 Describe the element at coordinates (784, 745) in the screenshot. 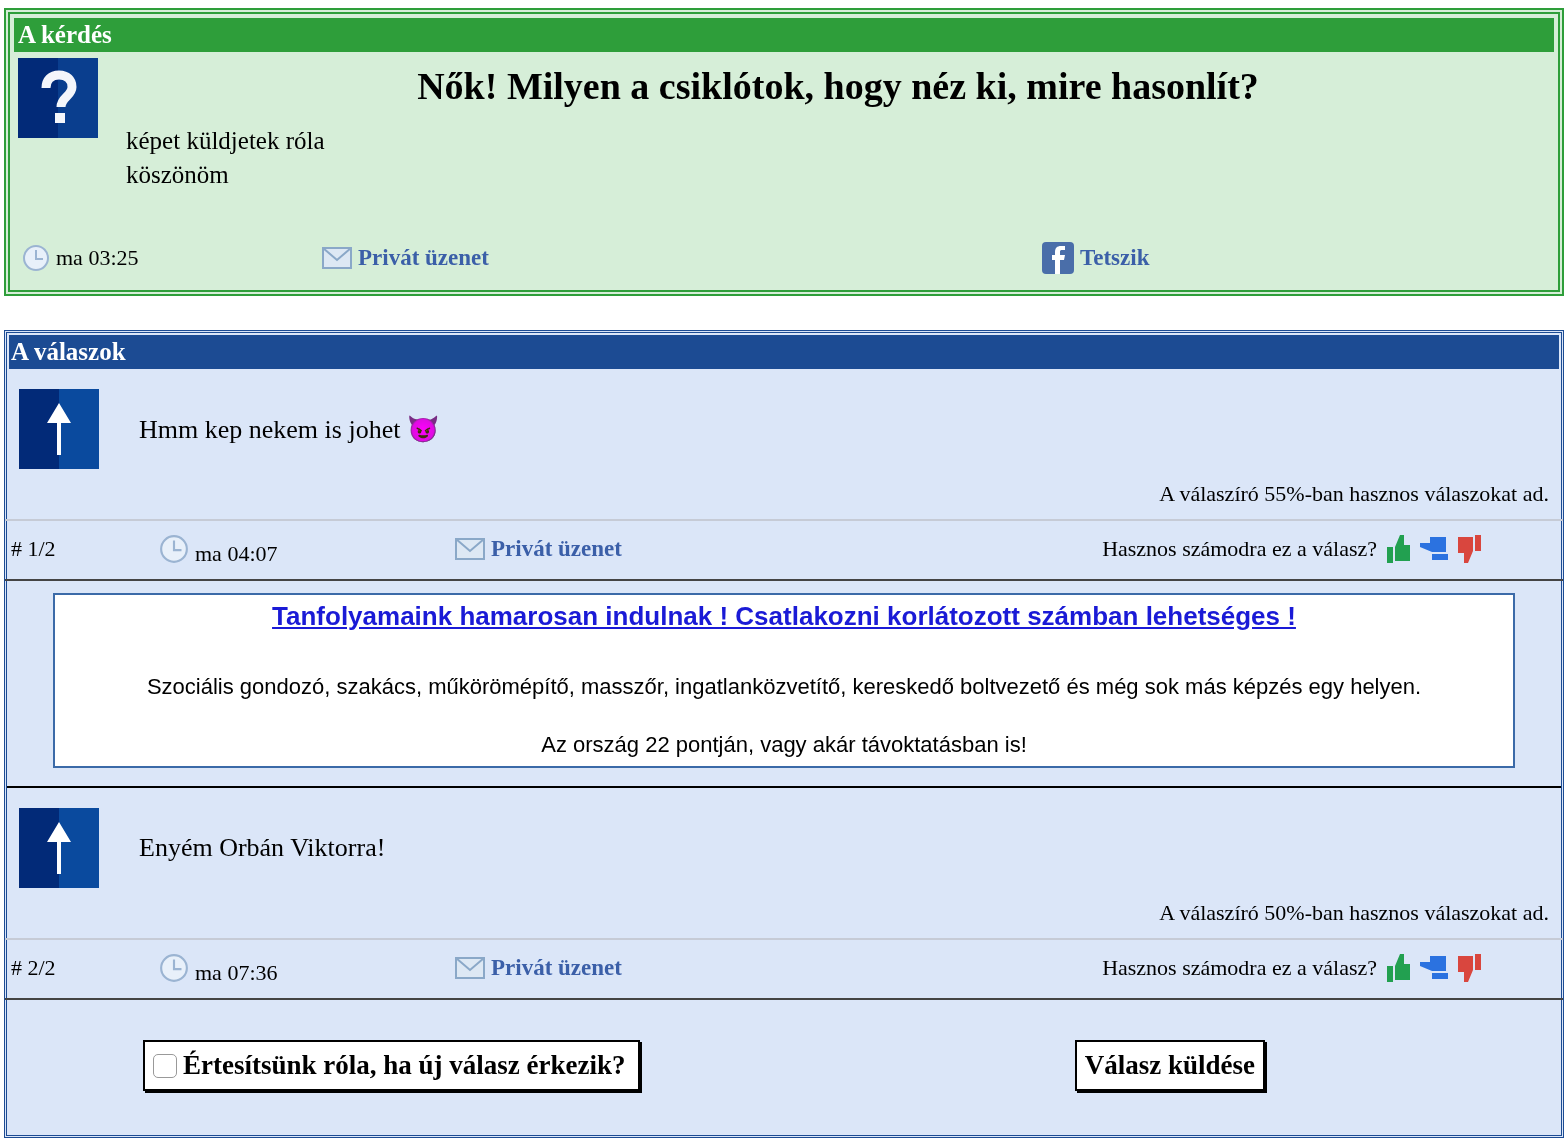

I see `ad-text: Az ország 22 pontján, vagy akár távoktatásban is!` at that location.